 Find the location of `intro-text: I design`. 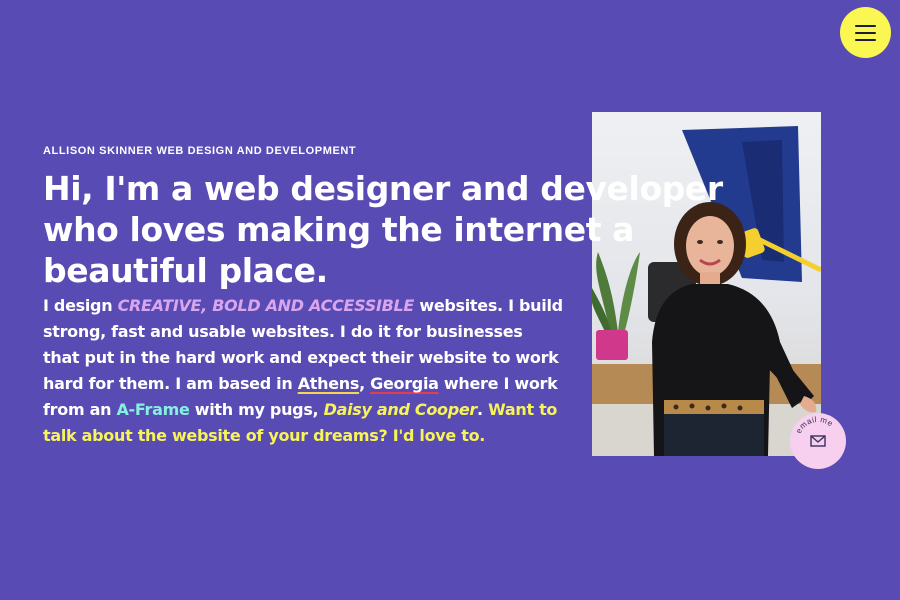

intro-text: I design is located at coordinates (80, 305).